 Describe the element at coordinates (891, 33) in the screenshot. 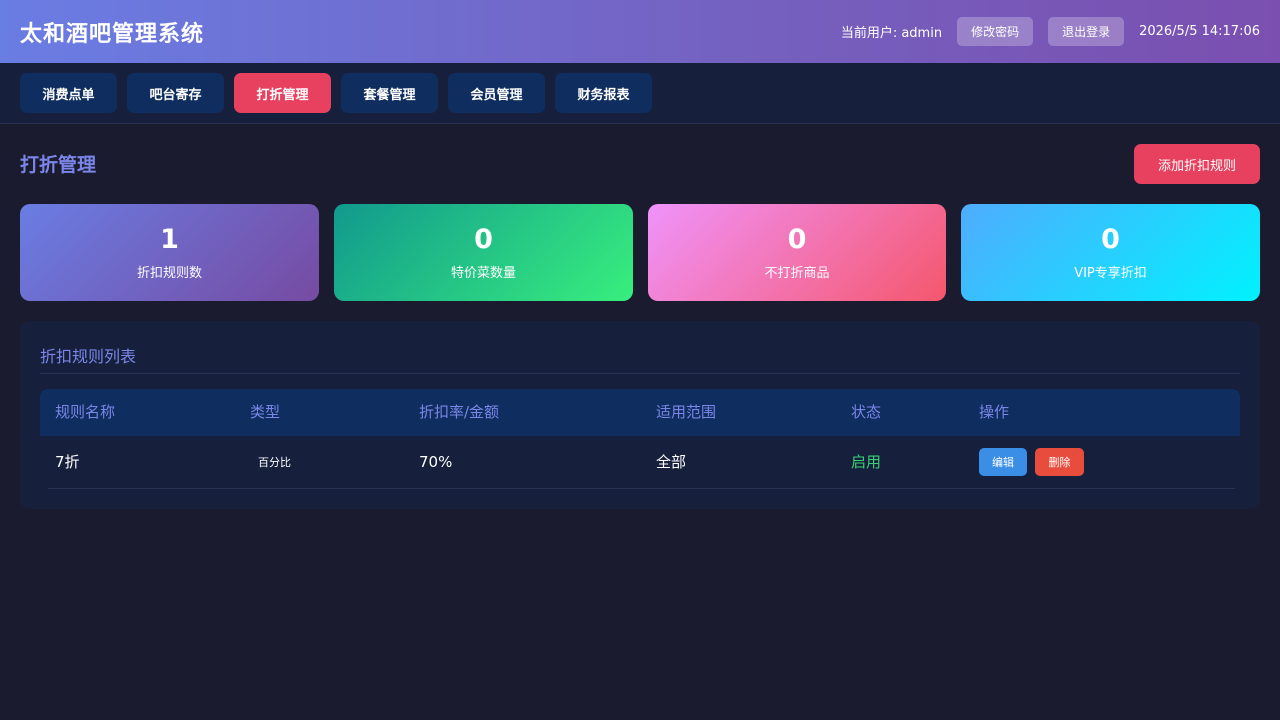

I see `current-user-label: 当前用户: admin` at that location.